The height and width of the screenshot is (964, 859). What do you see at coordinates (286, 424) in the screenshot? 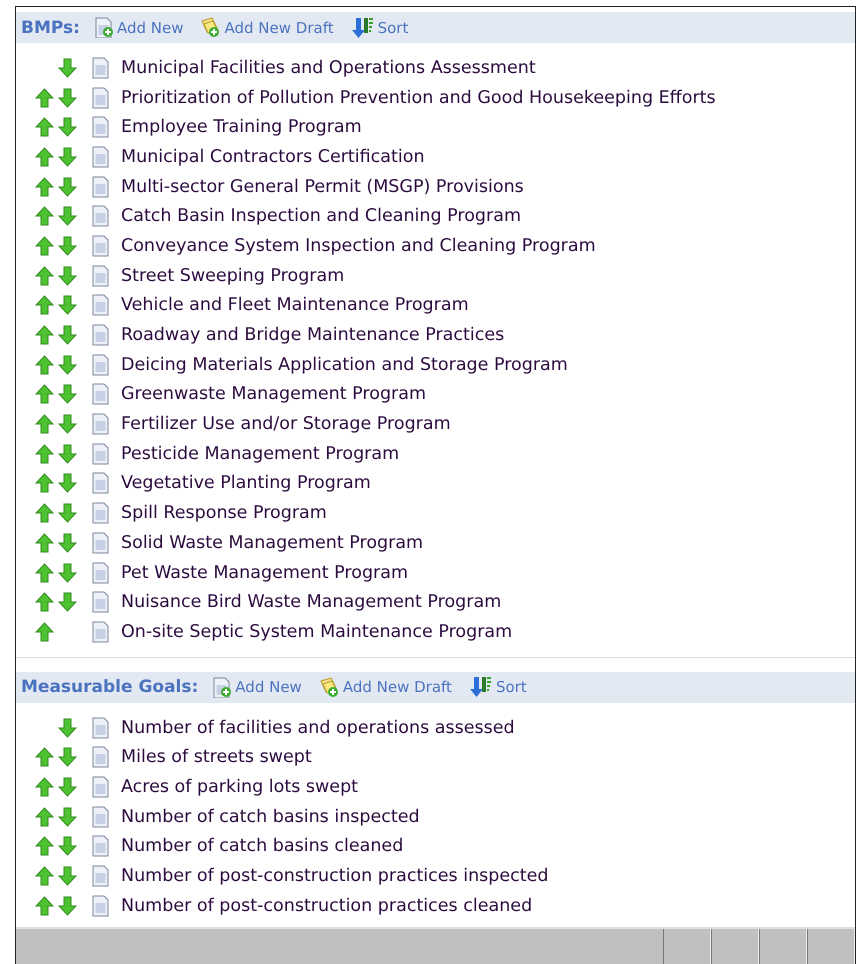
I see `item-link: Fertilizer Use and/or Storage Program` at bounding box center [286, 424].